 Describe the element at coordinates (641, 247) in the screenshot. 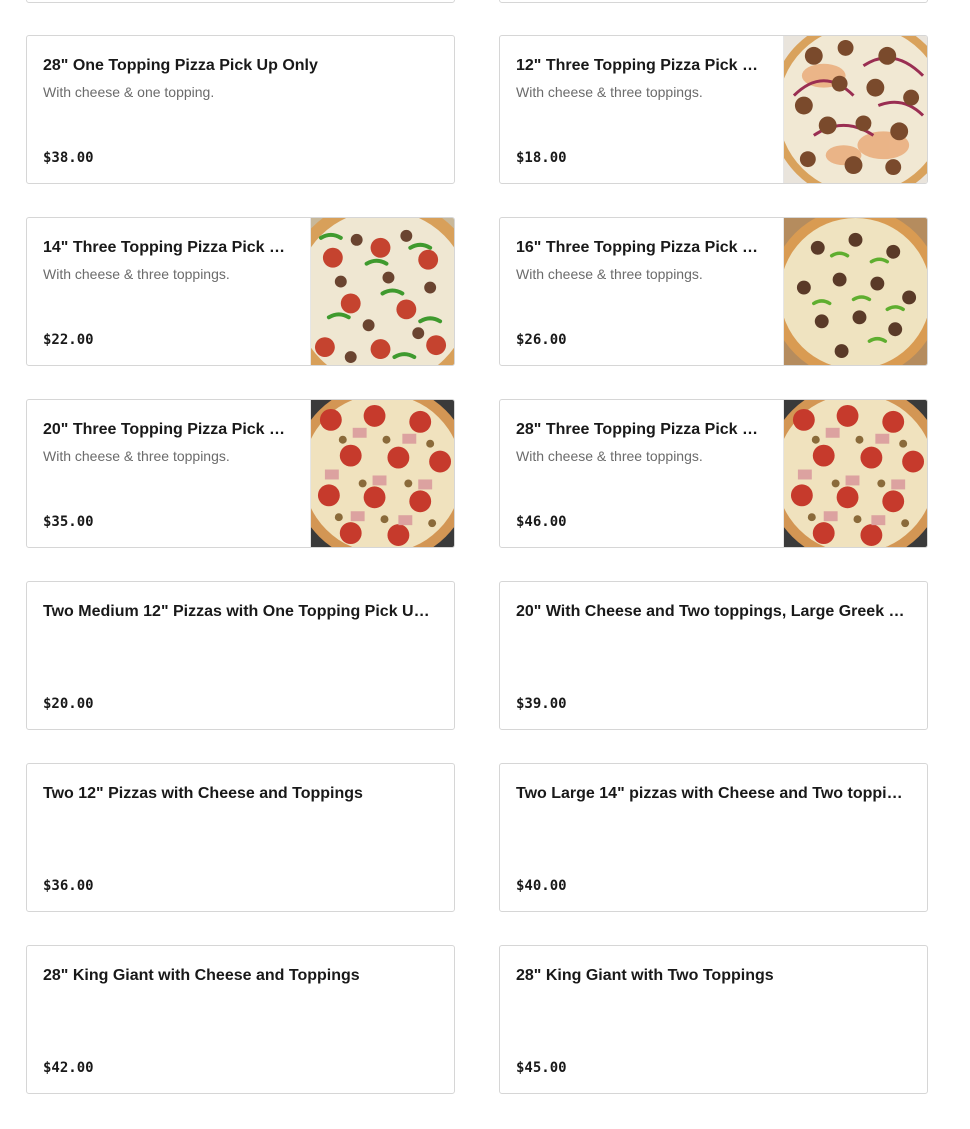

I see `menu-item-title: 16" Three Topping Pizza Pick Up Only` at that location.